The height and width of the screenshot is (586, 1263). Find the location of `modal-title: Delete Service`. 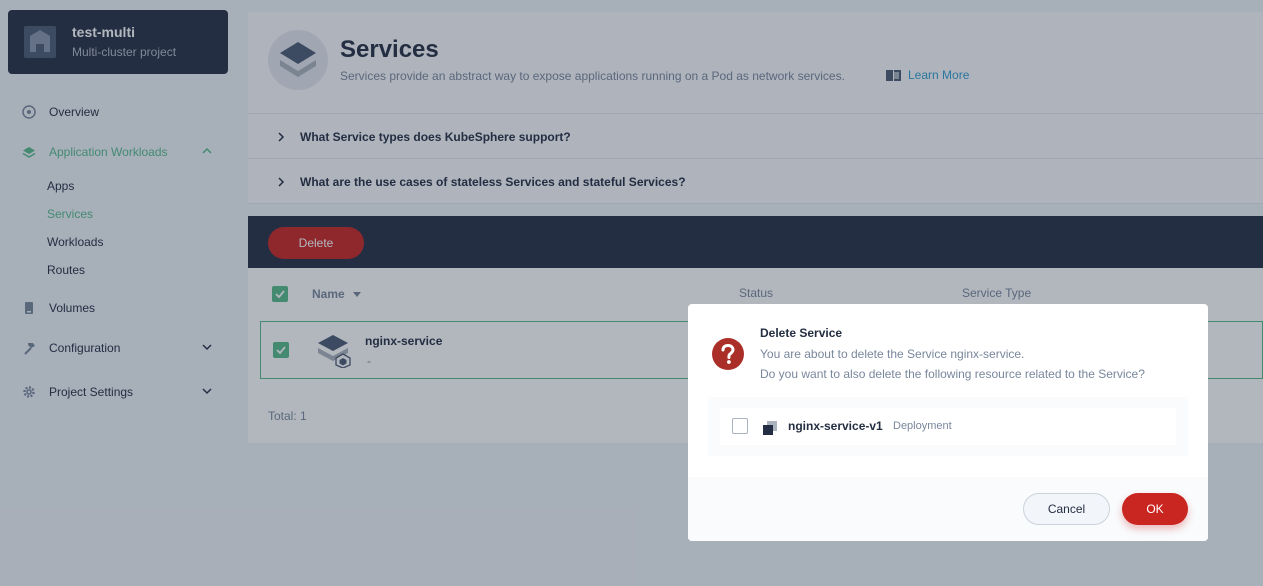

modal-title: Delete Service is located at coordinates (801, 333).